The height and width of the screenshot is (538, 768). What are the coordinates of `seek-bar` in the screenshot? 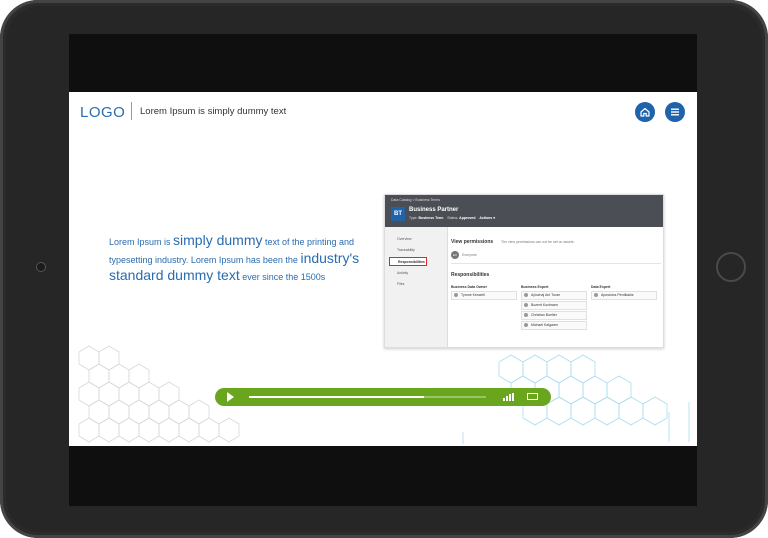 It's located at (367, 397).